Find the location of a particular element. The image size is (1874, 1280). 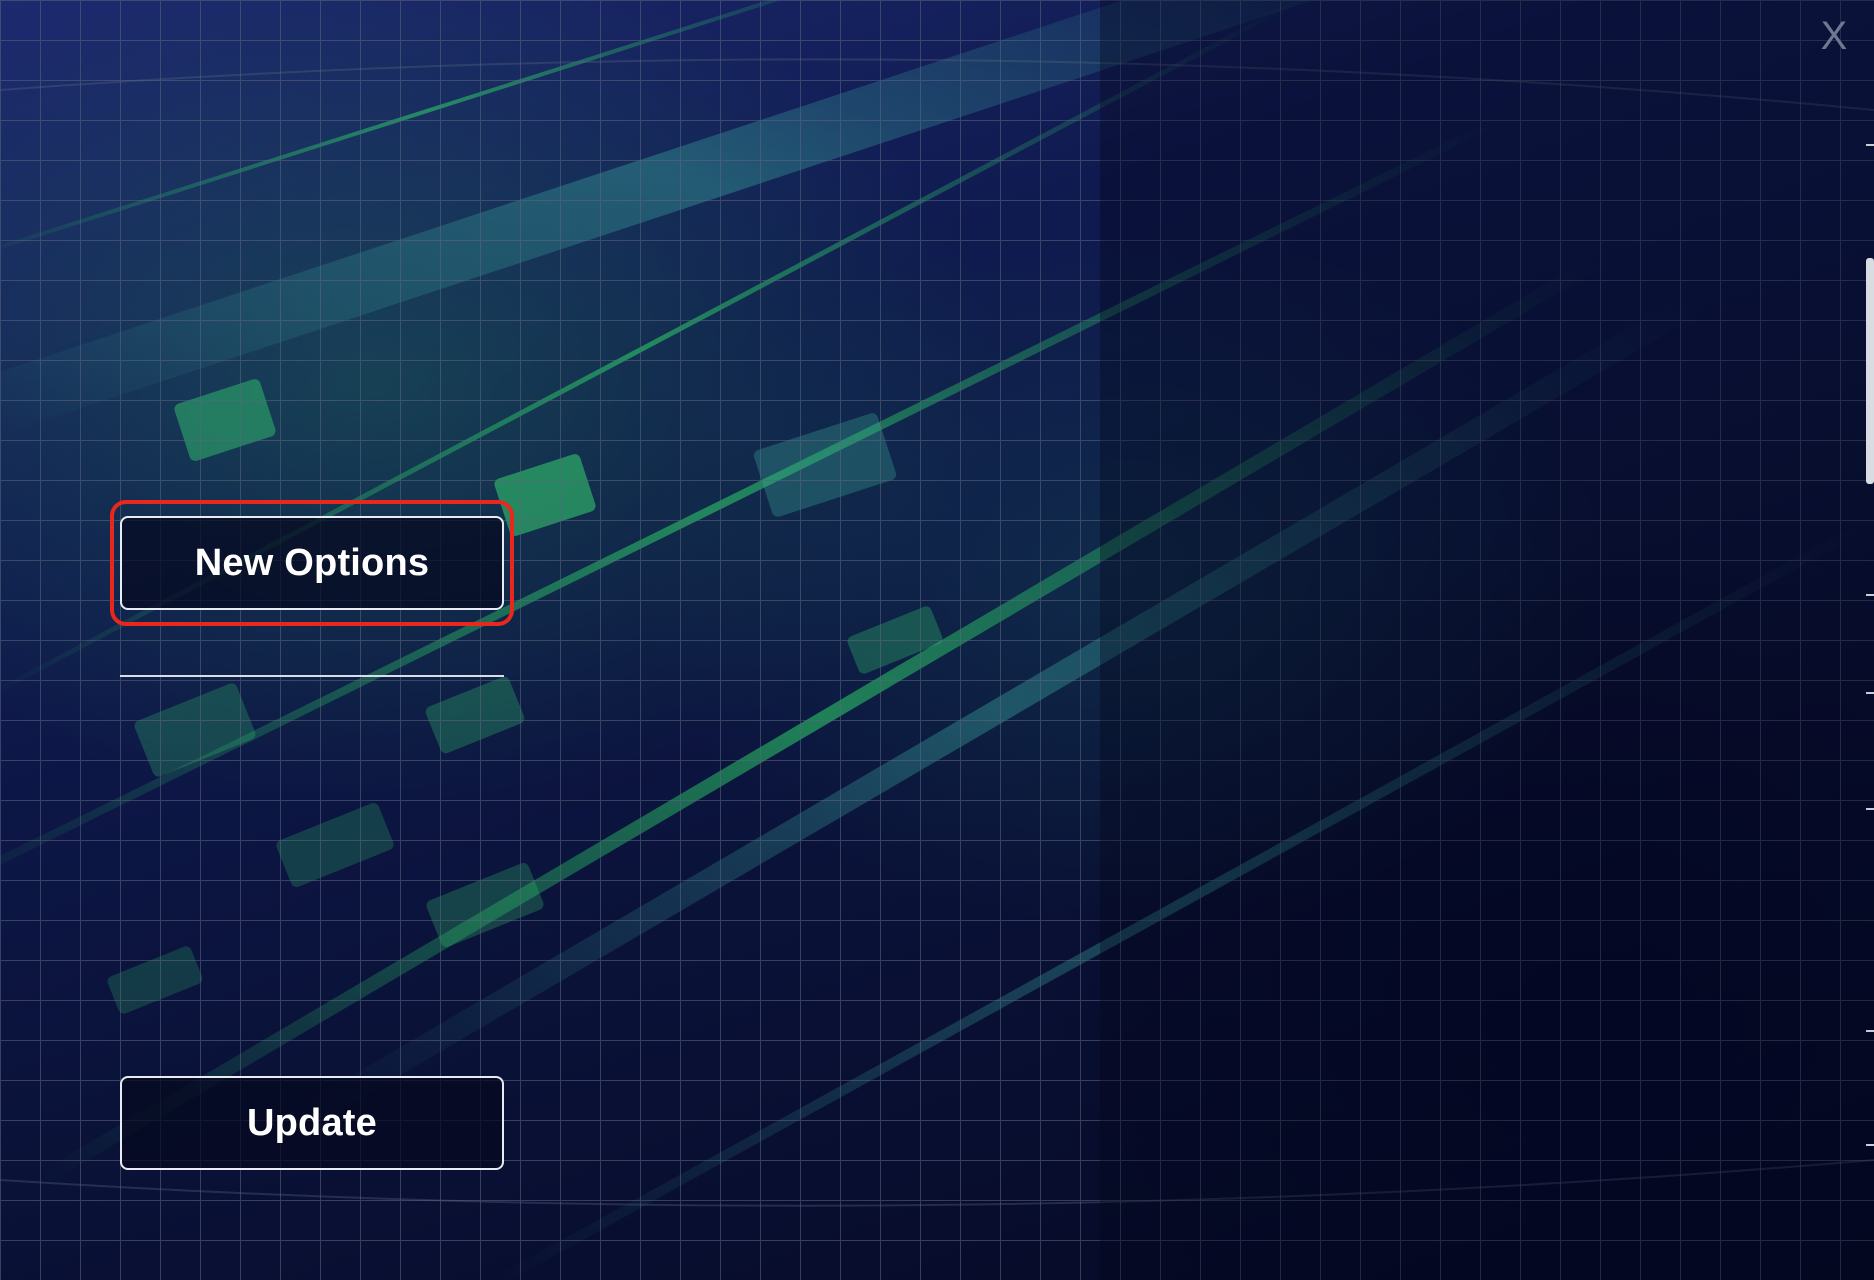

scrollbar-track is located at coordinates (1870, 640).